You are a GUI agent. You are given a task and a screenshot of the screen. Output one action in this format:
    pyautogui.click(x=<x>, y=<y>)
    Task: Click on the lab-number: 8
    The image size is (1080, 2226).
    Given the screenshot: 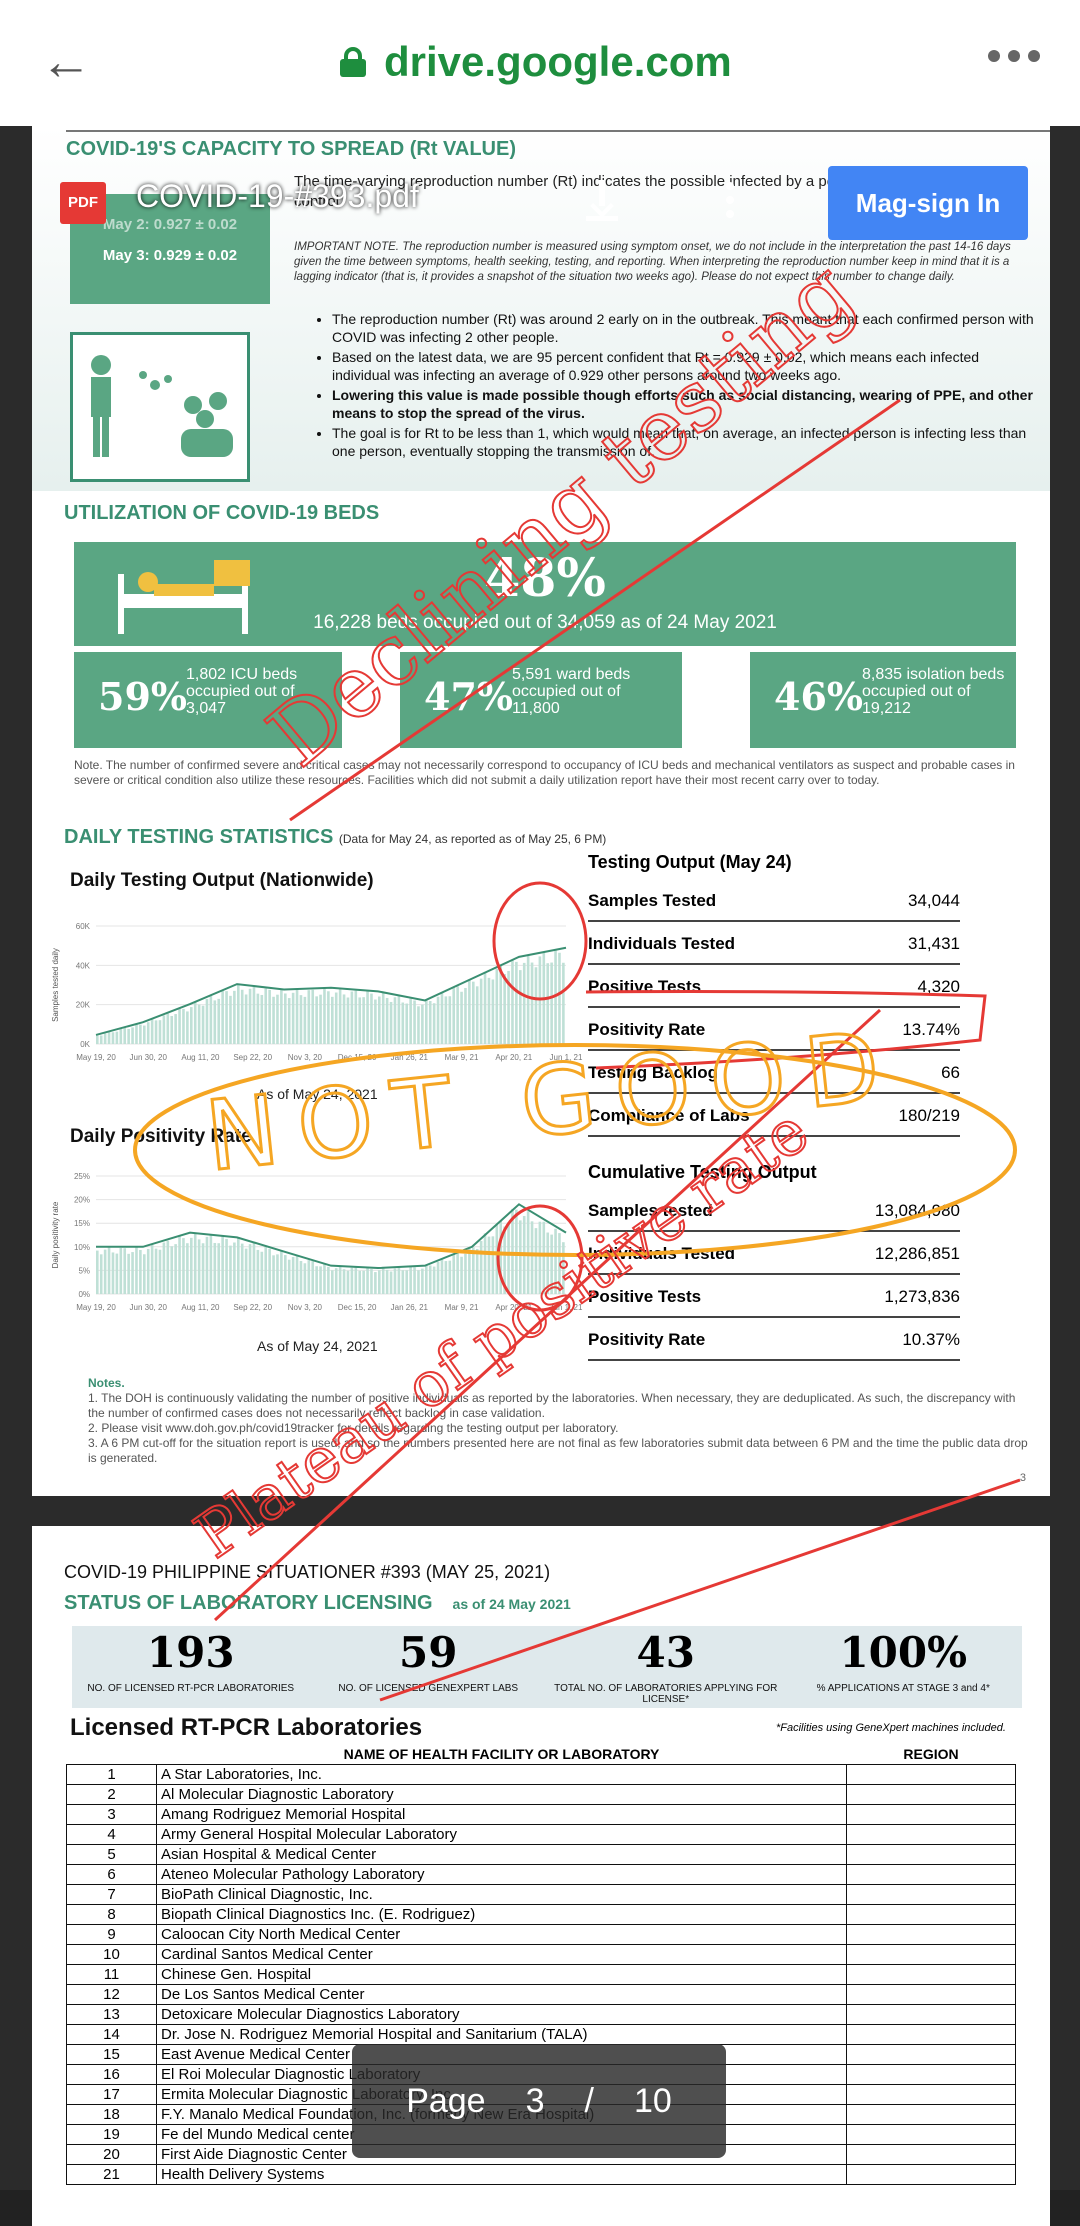 What is the action you would take?
    pyautogui.click(x=111, y=1914)
    